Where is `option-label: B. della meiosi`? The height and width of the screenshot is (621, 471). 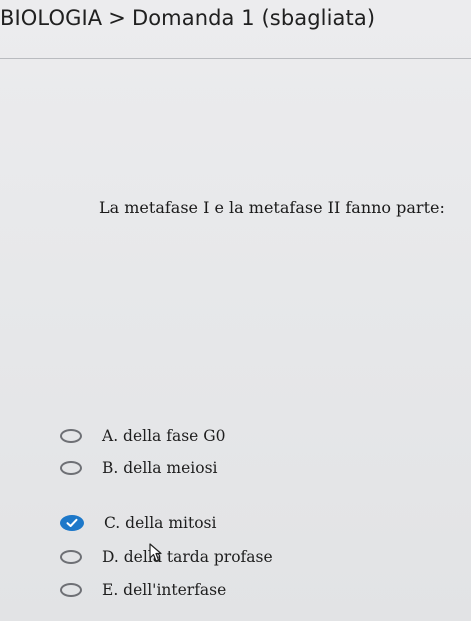
option-label: B. della meiosi is located at coordinates (160, 468).